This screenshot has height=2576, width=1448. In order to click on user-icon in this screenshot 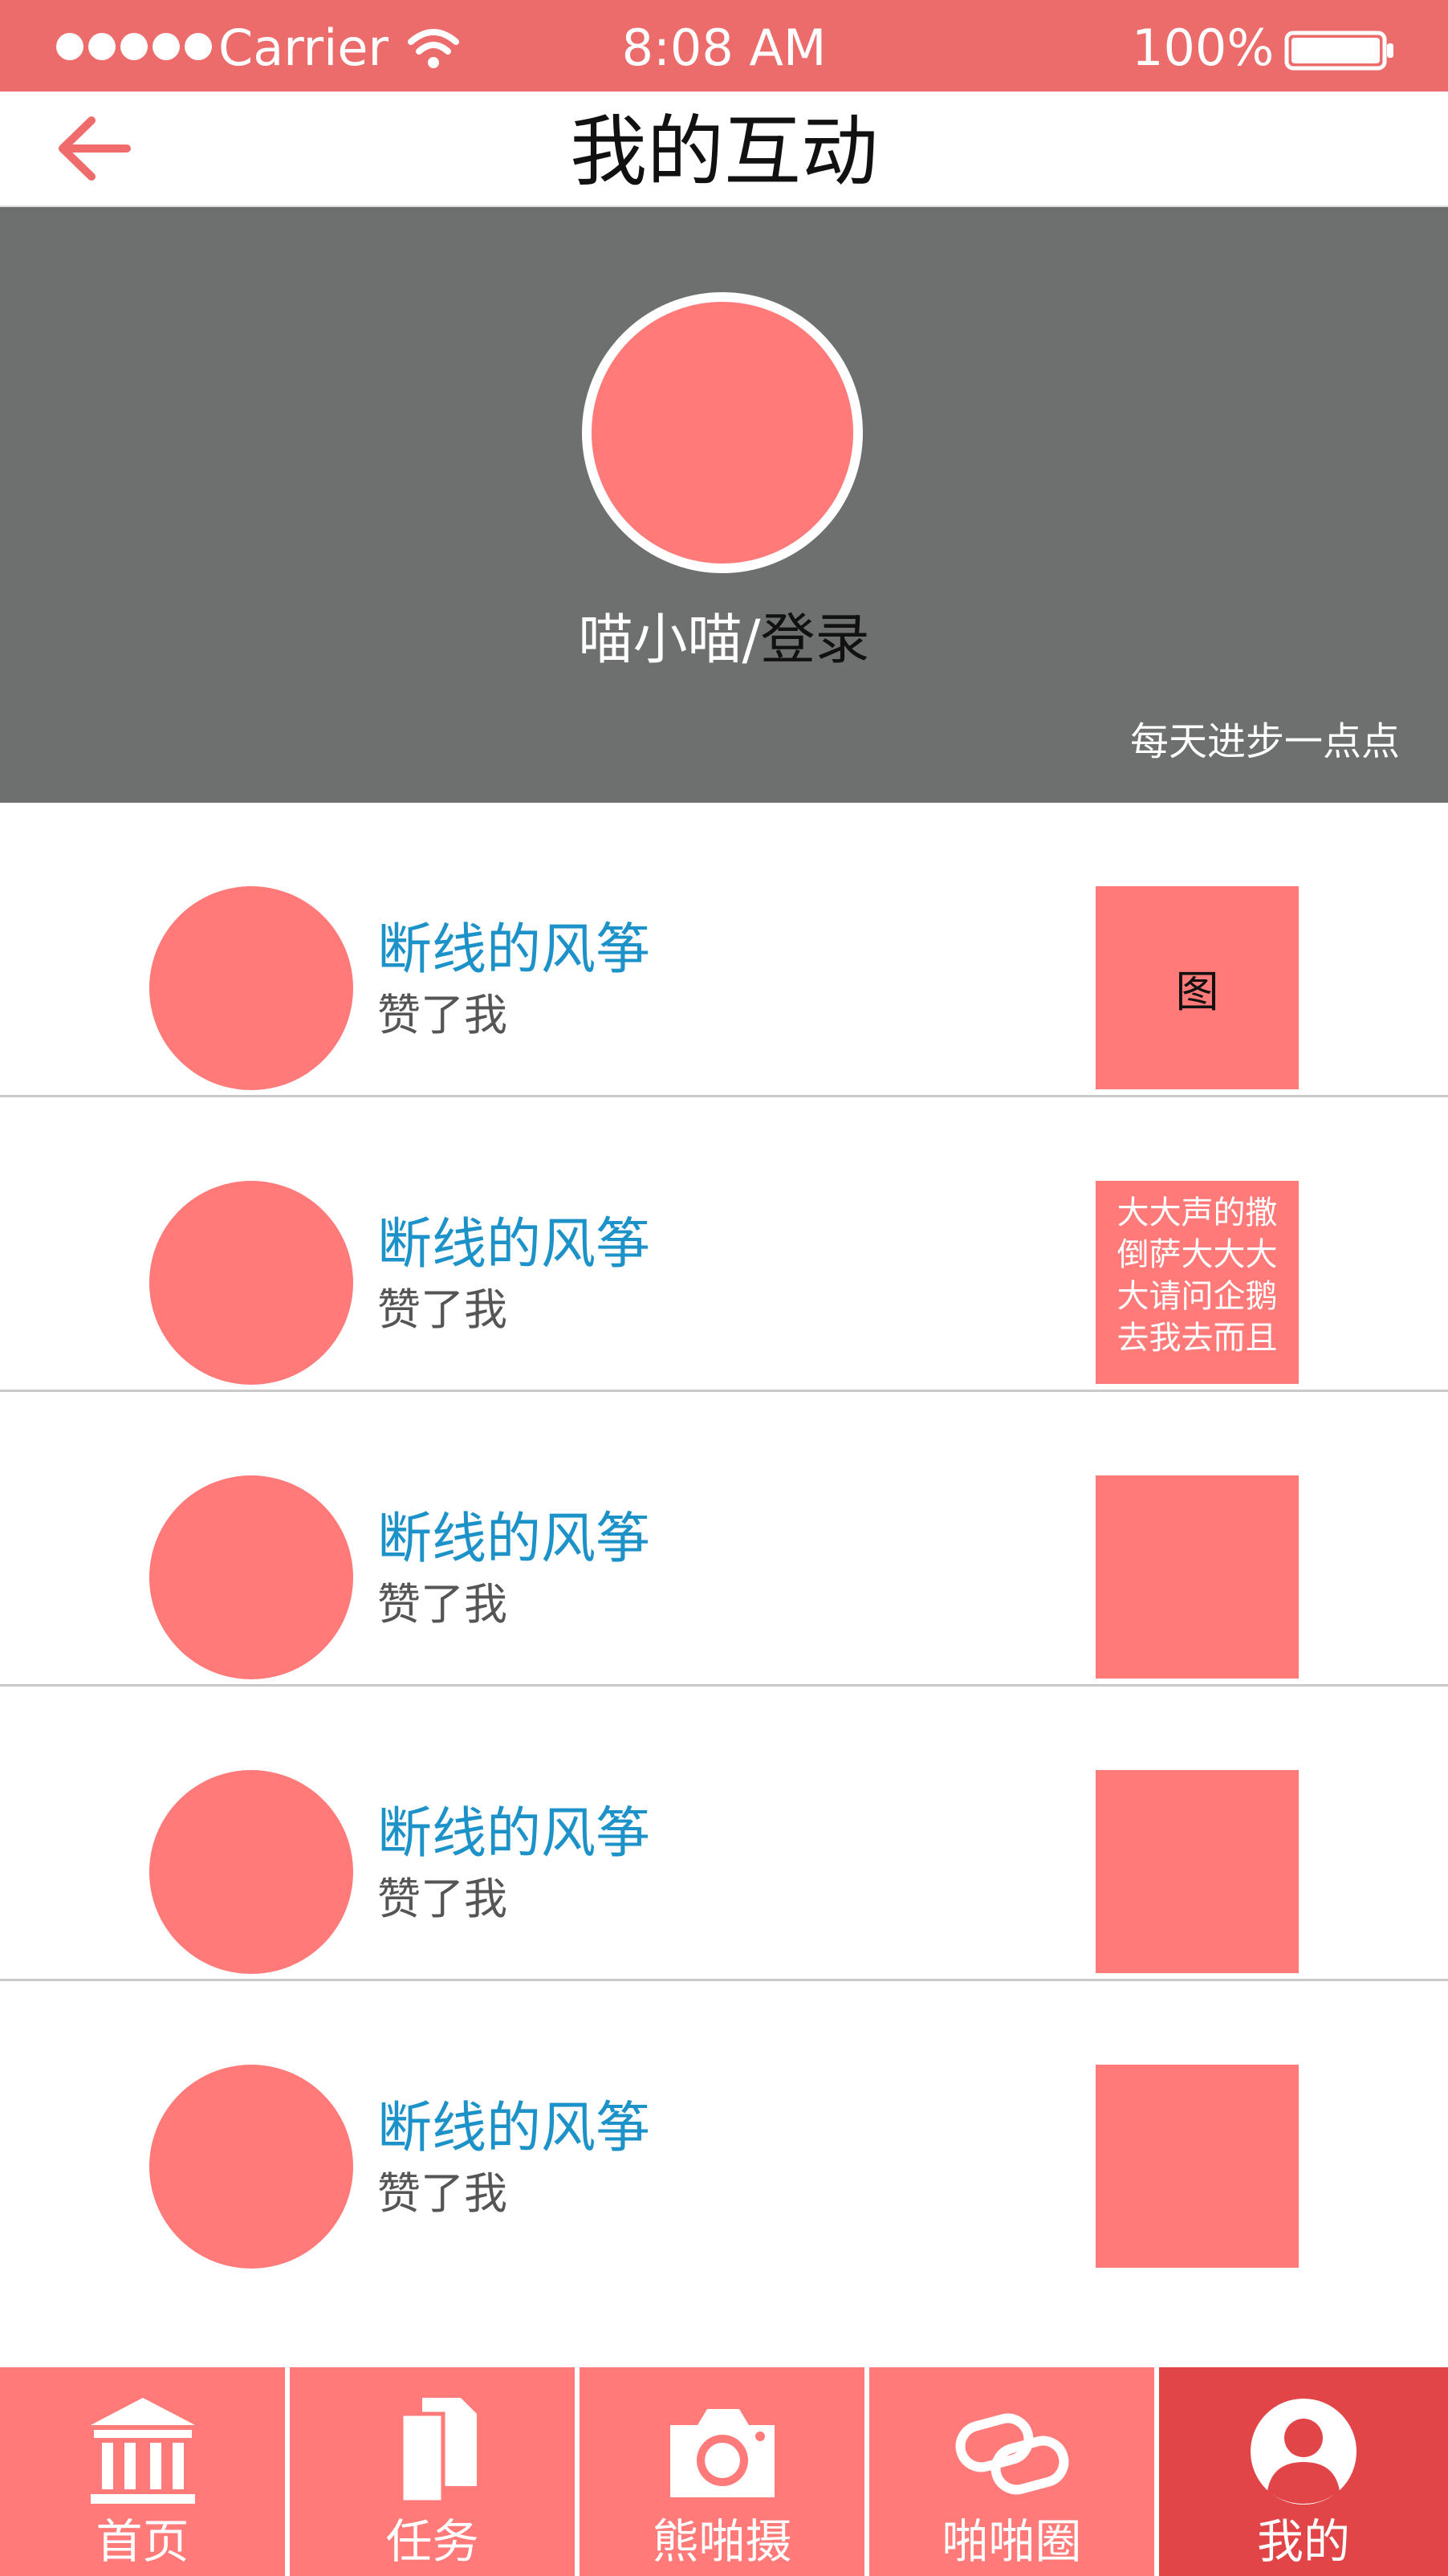, I will do `click(1303, 2452)`.